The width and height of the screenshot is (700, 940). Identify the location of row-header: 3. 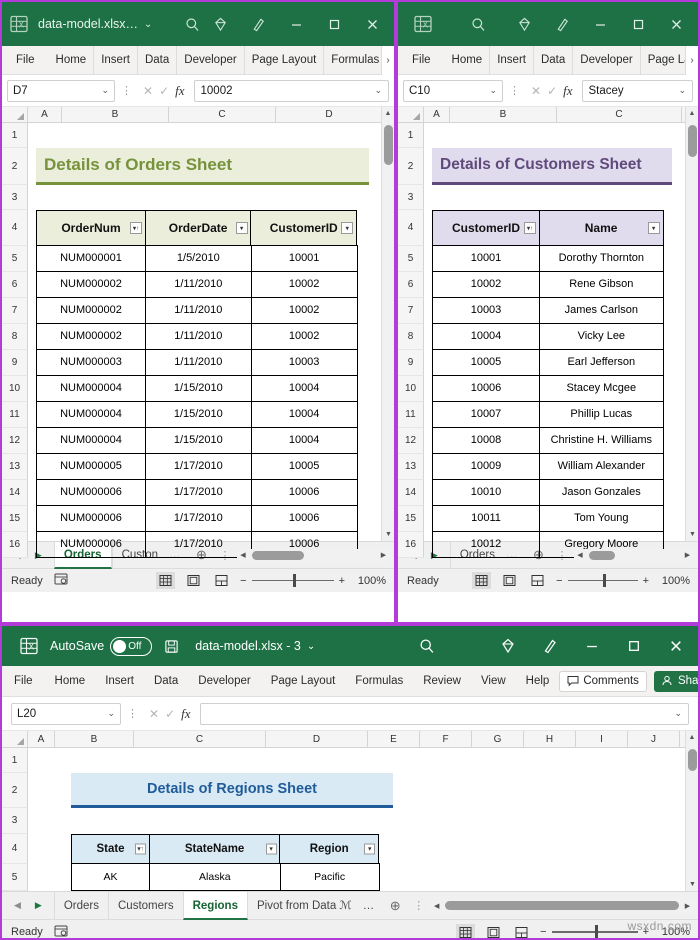
(15, 197).